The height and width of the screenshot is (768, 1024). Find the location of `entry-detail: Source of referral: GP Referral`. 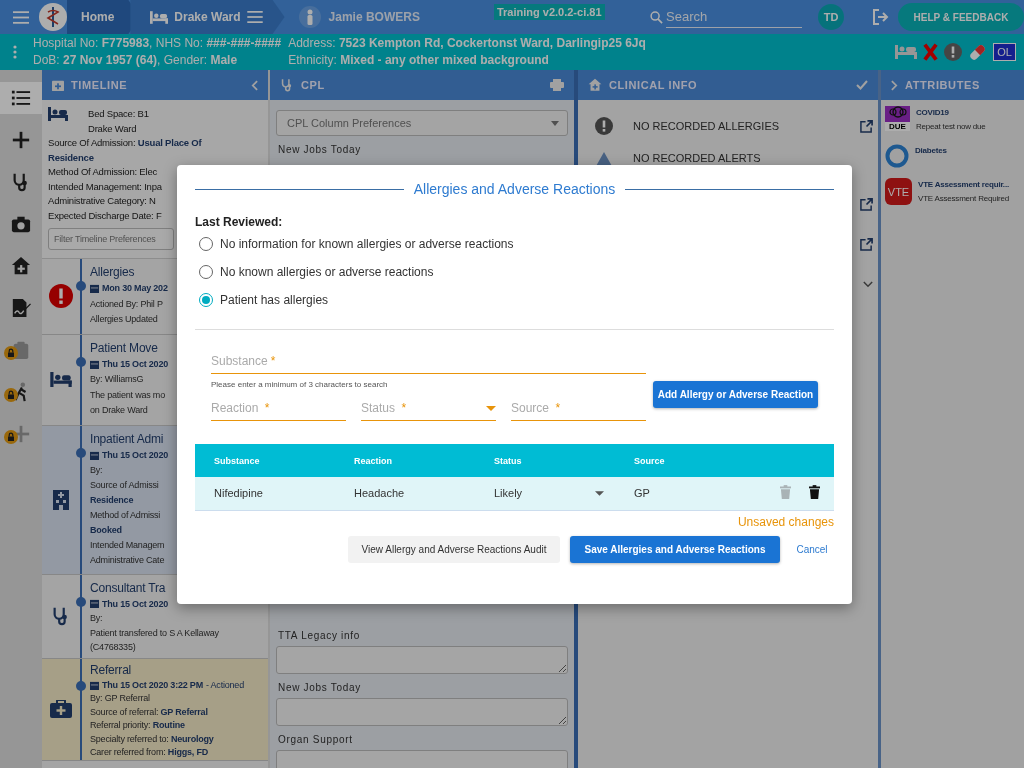

entry-detail: Source of referral: GP Referral is located at coordinates (149, 712).